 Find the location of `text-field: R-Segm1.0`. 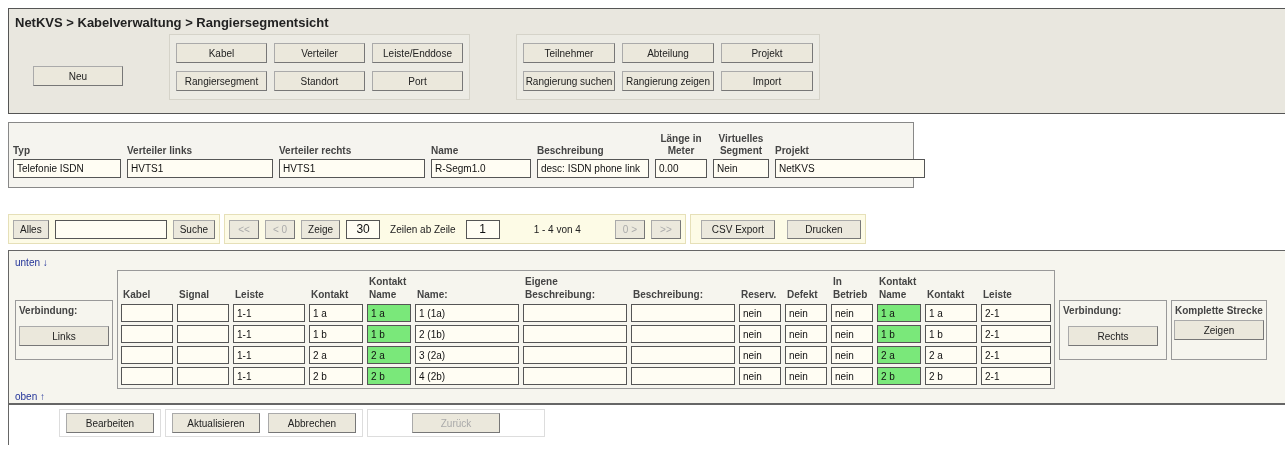

text-field: R-Segm1.0 is located at coordinates (481, 168).